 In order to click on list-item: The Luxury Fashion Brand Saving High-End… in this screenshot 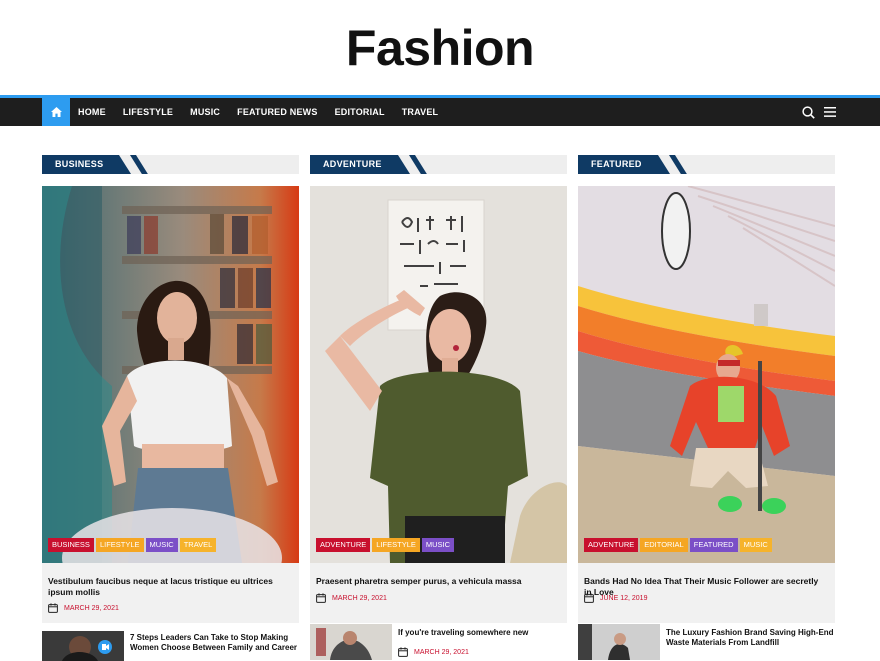, I will do `click(706, 642)`.